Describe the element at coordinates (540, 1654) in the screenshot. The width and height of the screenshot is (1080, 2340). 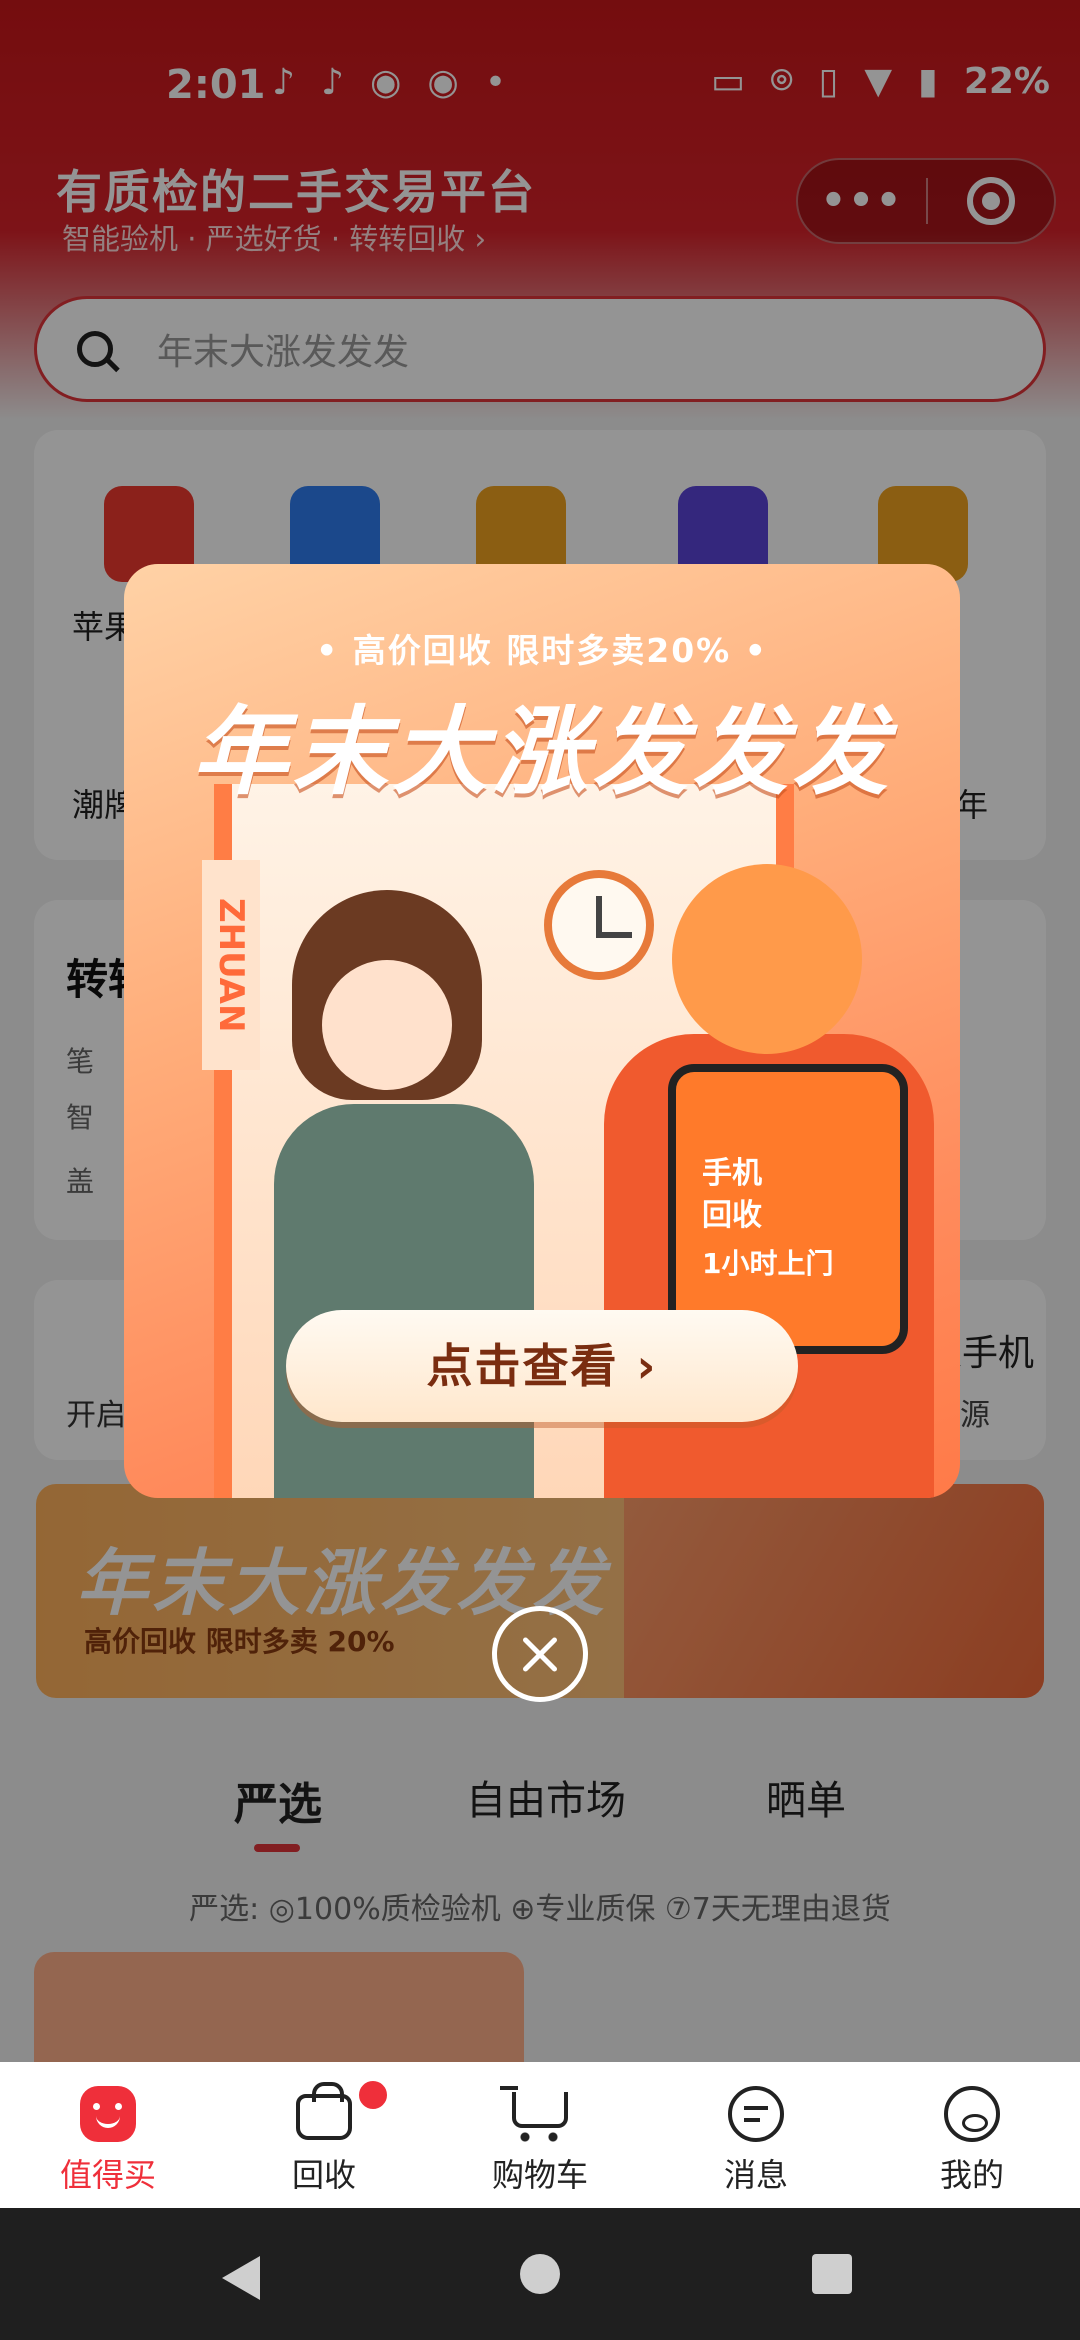
I see `close-popup-button` at that location.